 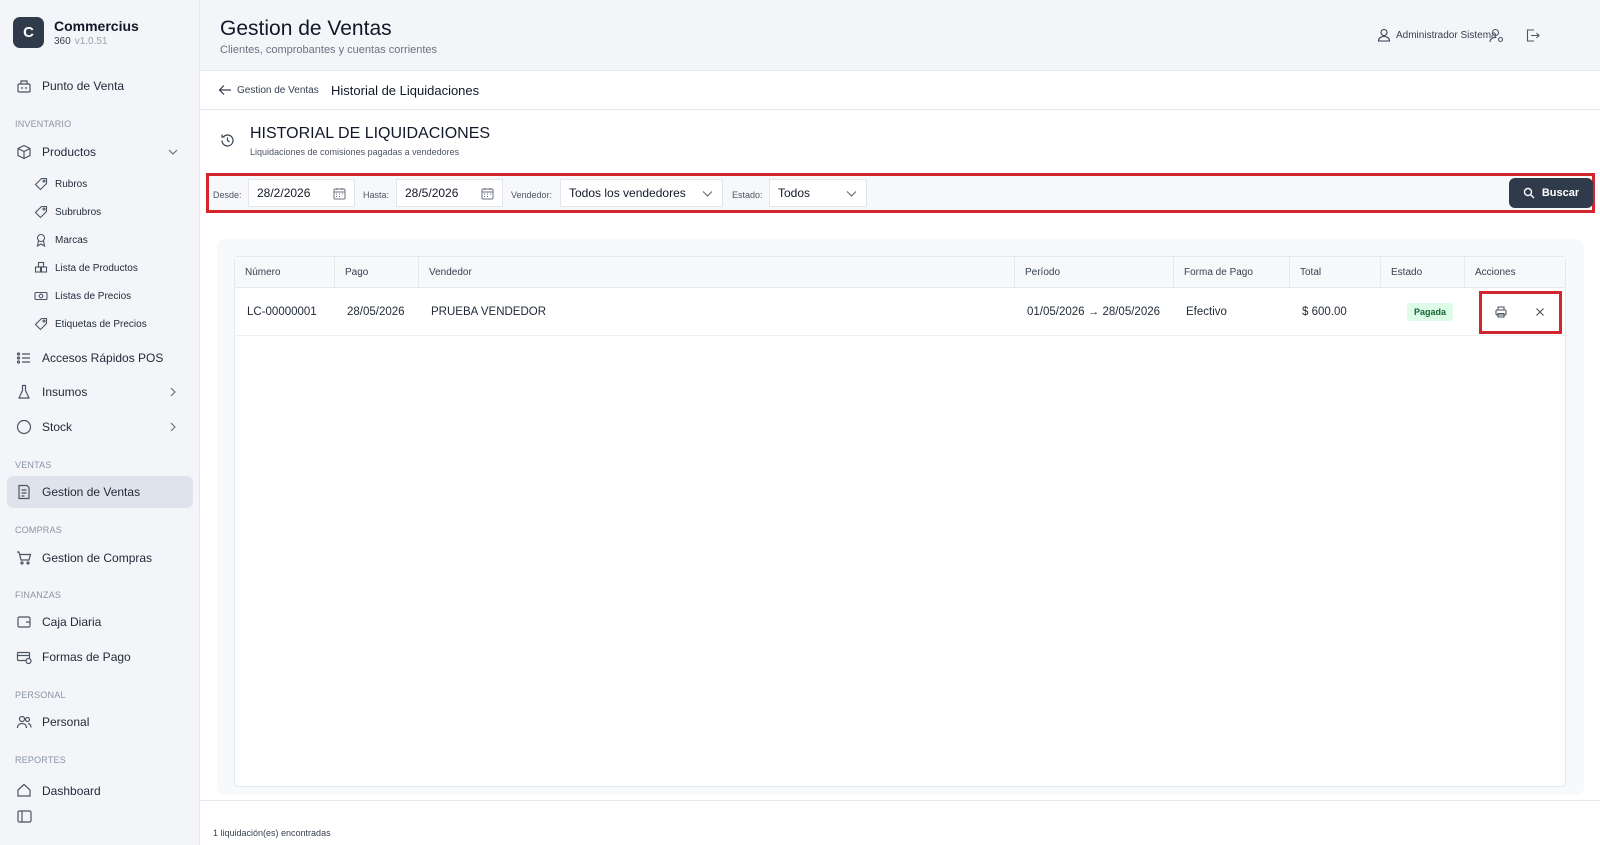 What do you see at coordinates (641, 193) in the screenshot?
I see `vendedor-select: Todos los vendedores` at bounding box center [641, 193].